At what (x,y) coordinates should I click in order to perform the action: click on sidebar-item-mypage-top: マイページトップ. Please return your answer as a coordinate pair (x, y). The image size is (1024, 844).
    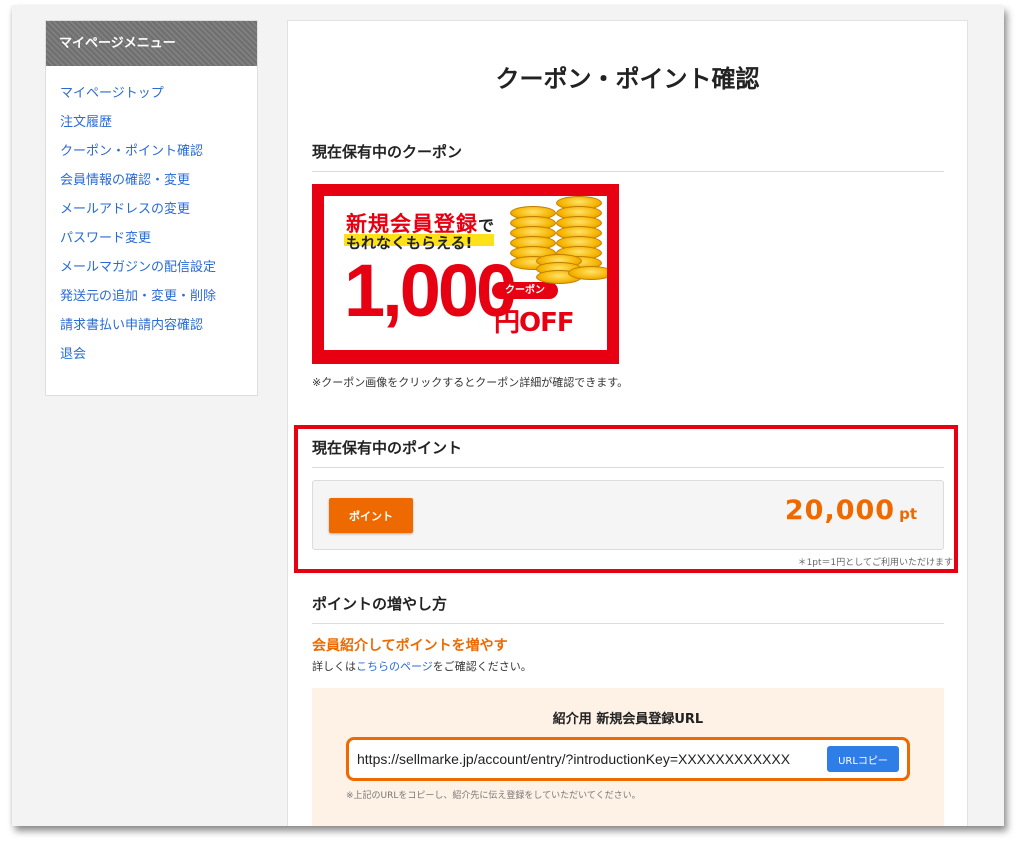
    Looking at the image, I should click on (158, 98).